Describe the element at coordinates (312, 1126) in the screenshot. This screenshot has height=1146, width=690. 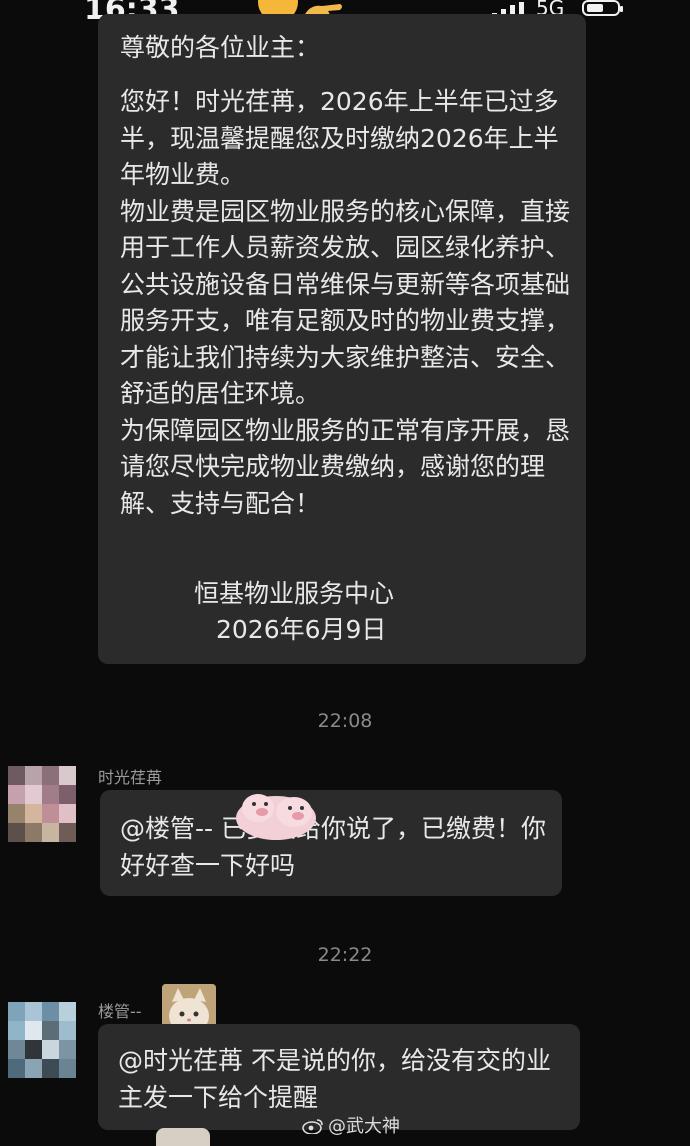
I see `weibo-icon` at that location.